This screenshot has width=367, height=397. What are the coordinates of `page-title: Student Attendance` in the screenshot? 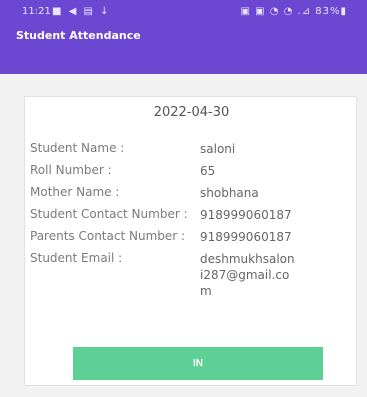 It's located at (78, 35).